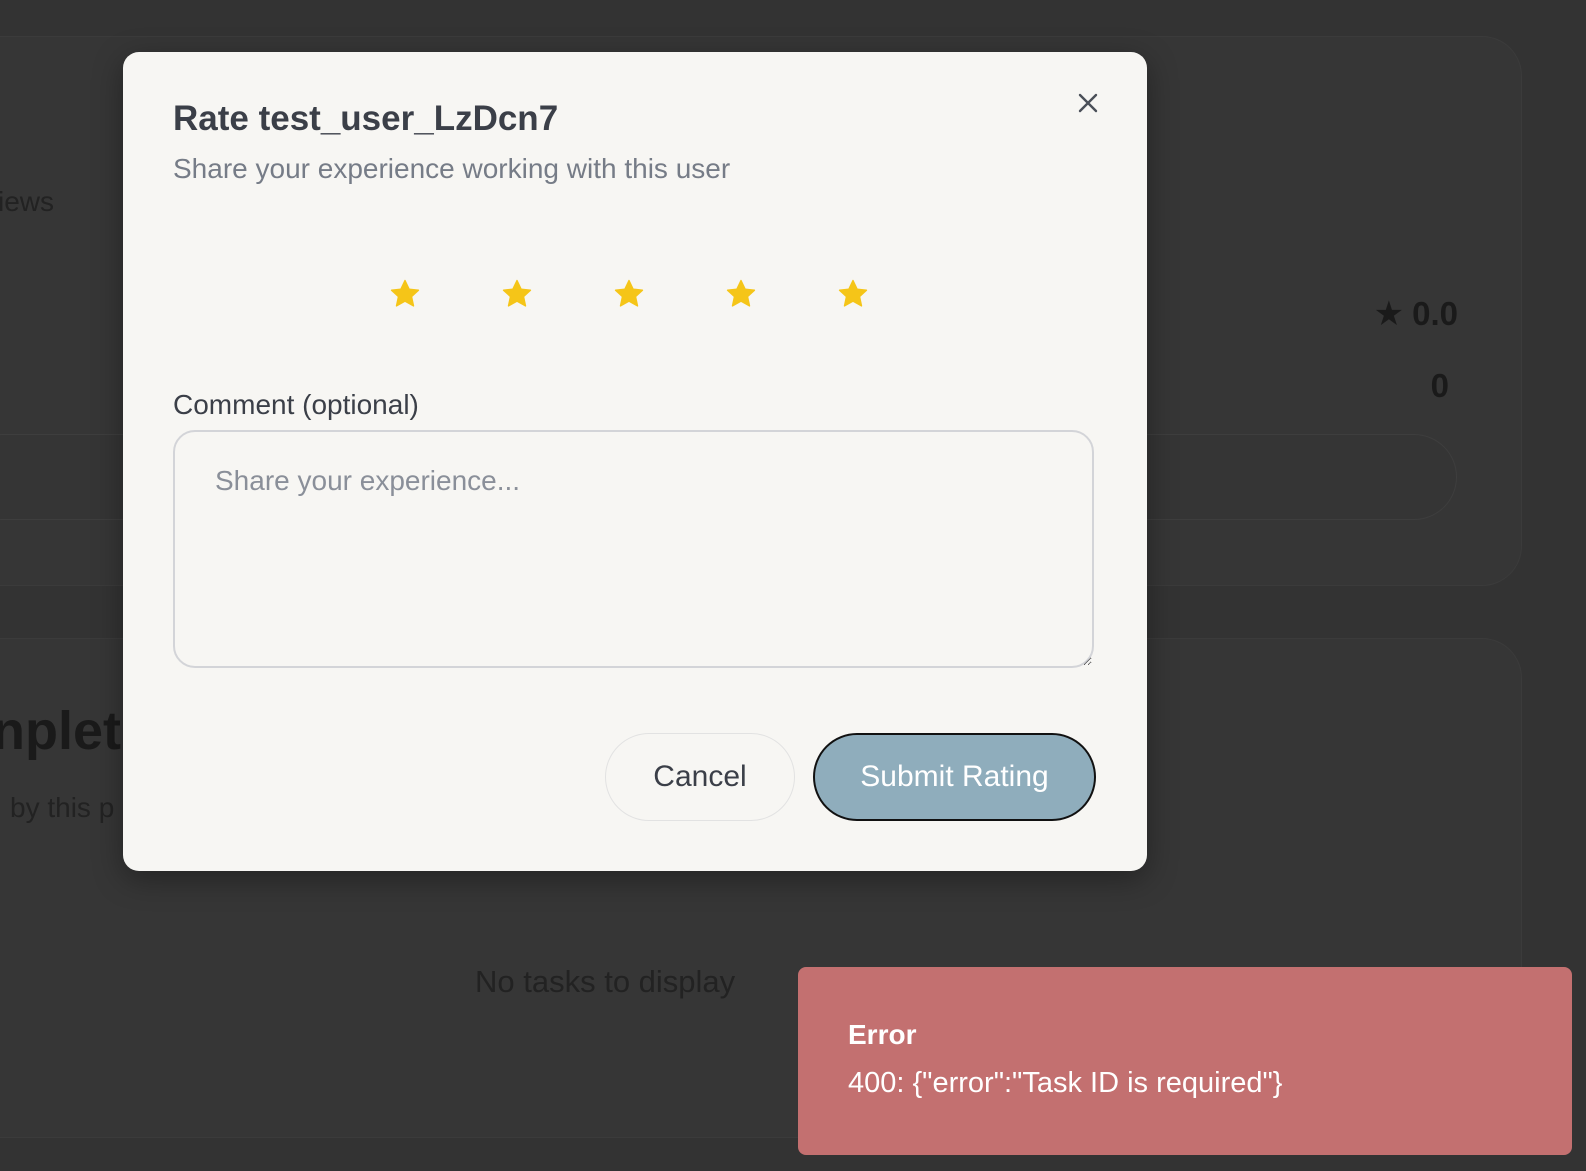 The height and width of the screenshot is (1171, 1586). Describe the element at coordinates (700, 777) in the screenshot. I see `cancel-button: Cancel` at that location.